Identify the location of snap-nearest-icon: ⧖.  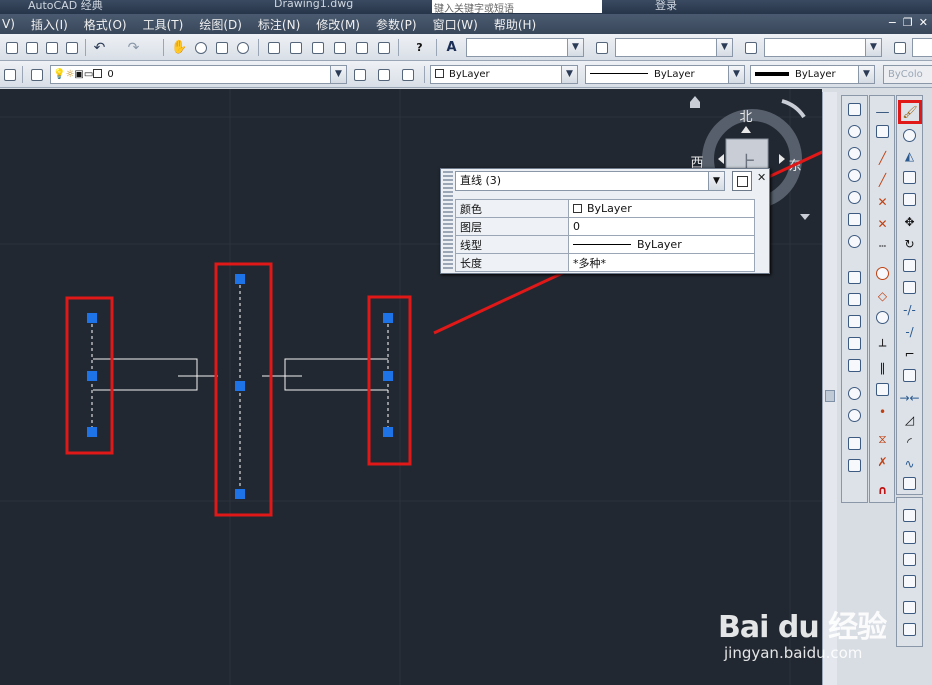
(882, 439).